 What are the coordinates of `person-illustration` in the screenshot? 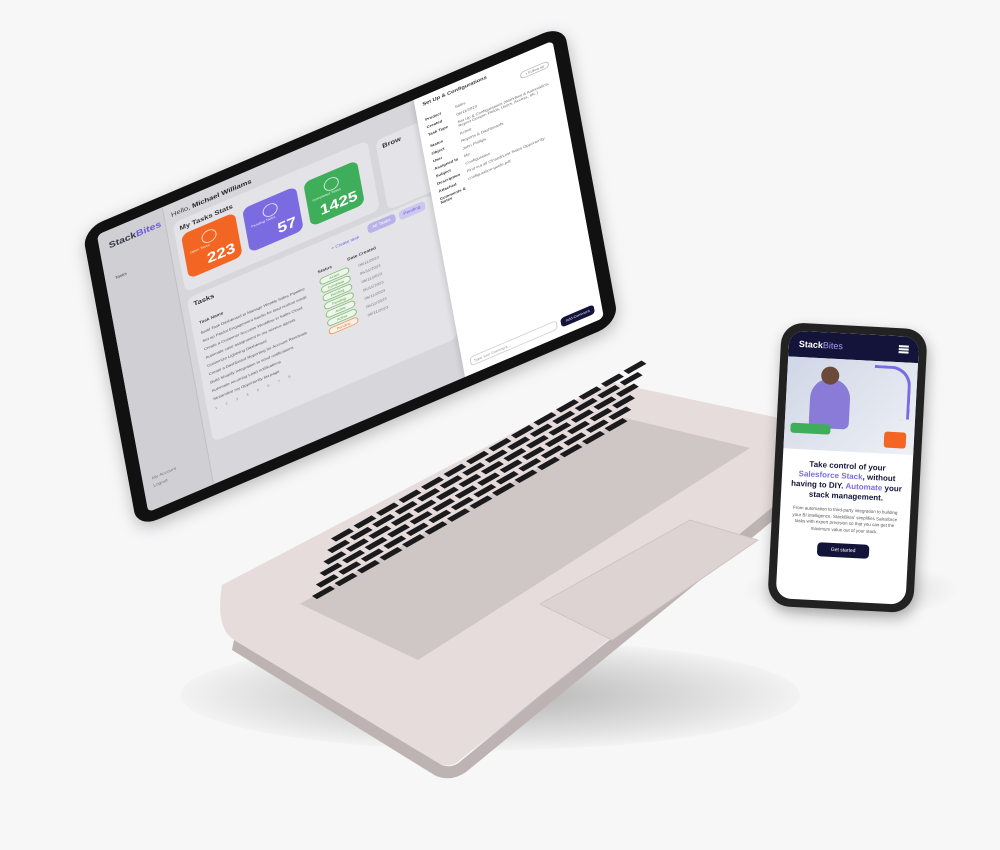 It's located at (830, 403).